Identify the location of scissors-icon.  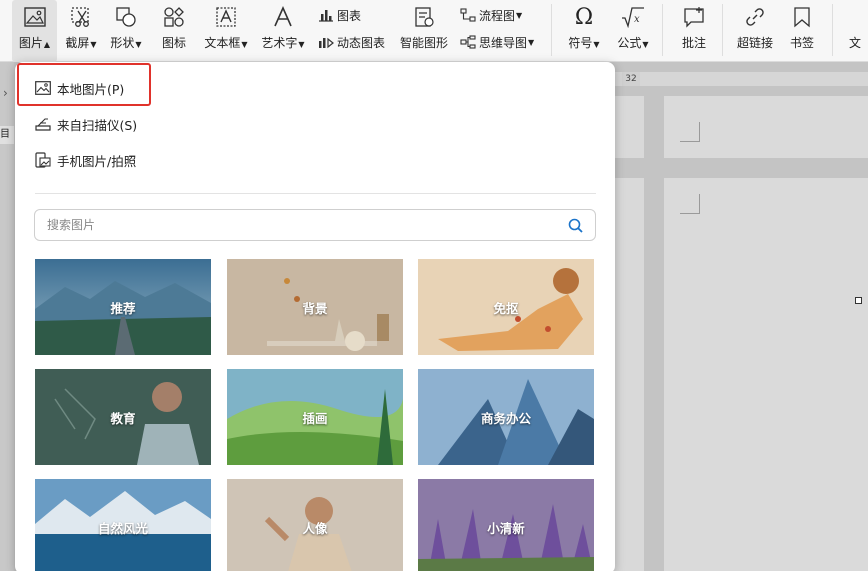
(81, 17).